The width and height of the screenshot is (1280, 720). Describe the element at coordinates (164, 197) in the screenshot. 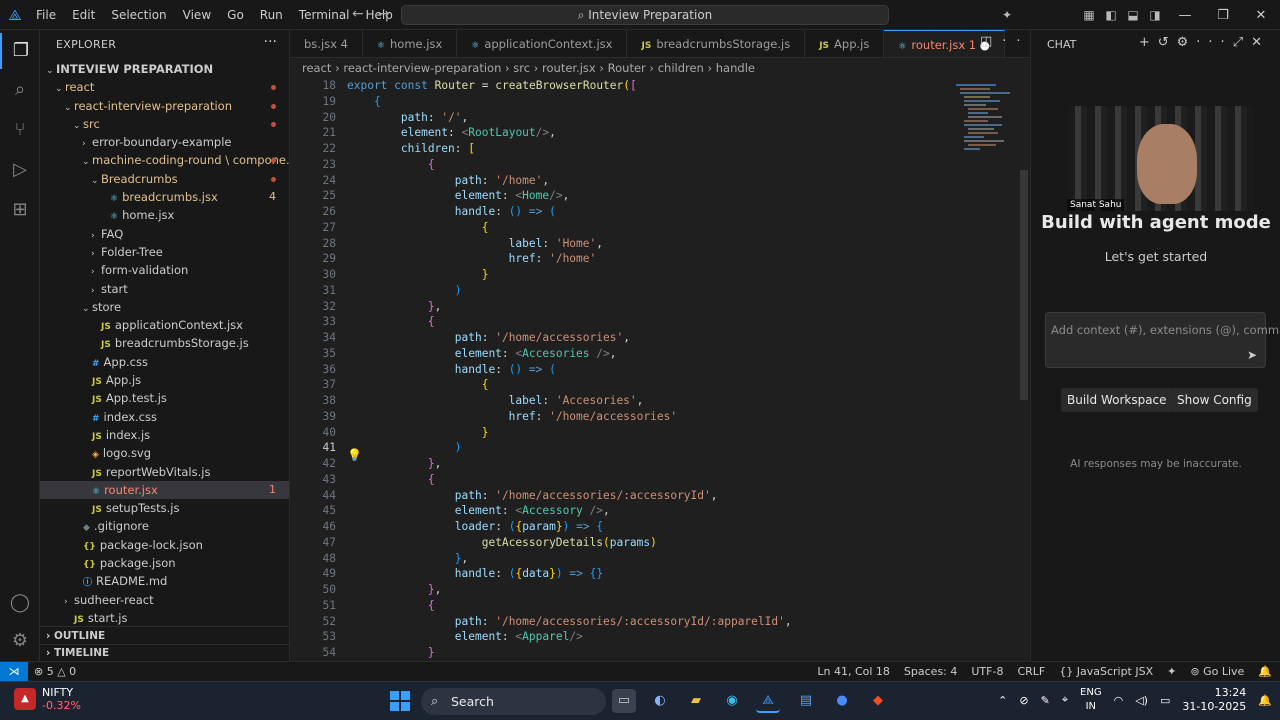

I see `file-item: ⚛ breadcrumbs.jsx 4` at that location.